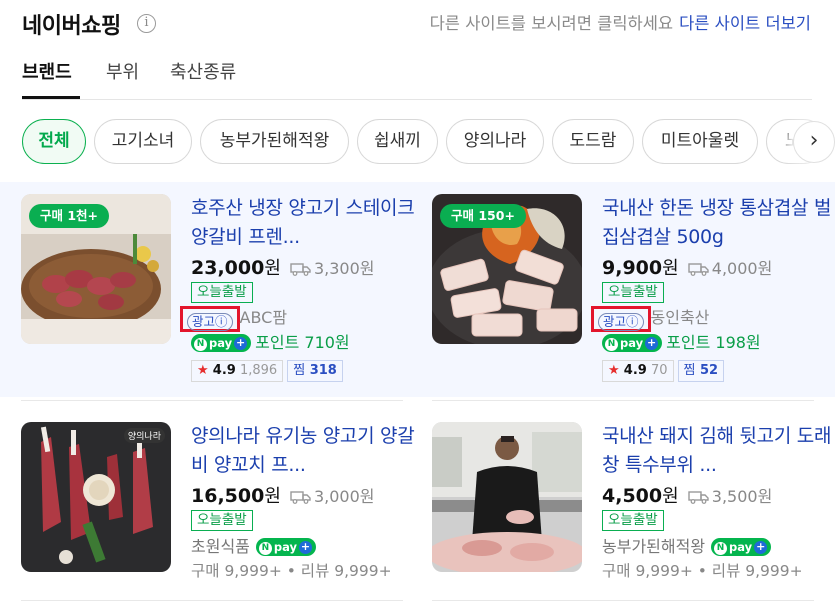 The width and height of the screenshot is (835, 604). Describe the element at coordinates (700, 141) in the screenshot. I see `chip-brand: 미트아울렛` at that location.